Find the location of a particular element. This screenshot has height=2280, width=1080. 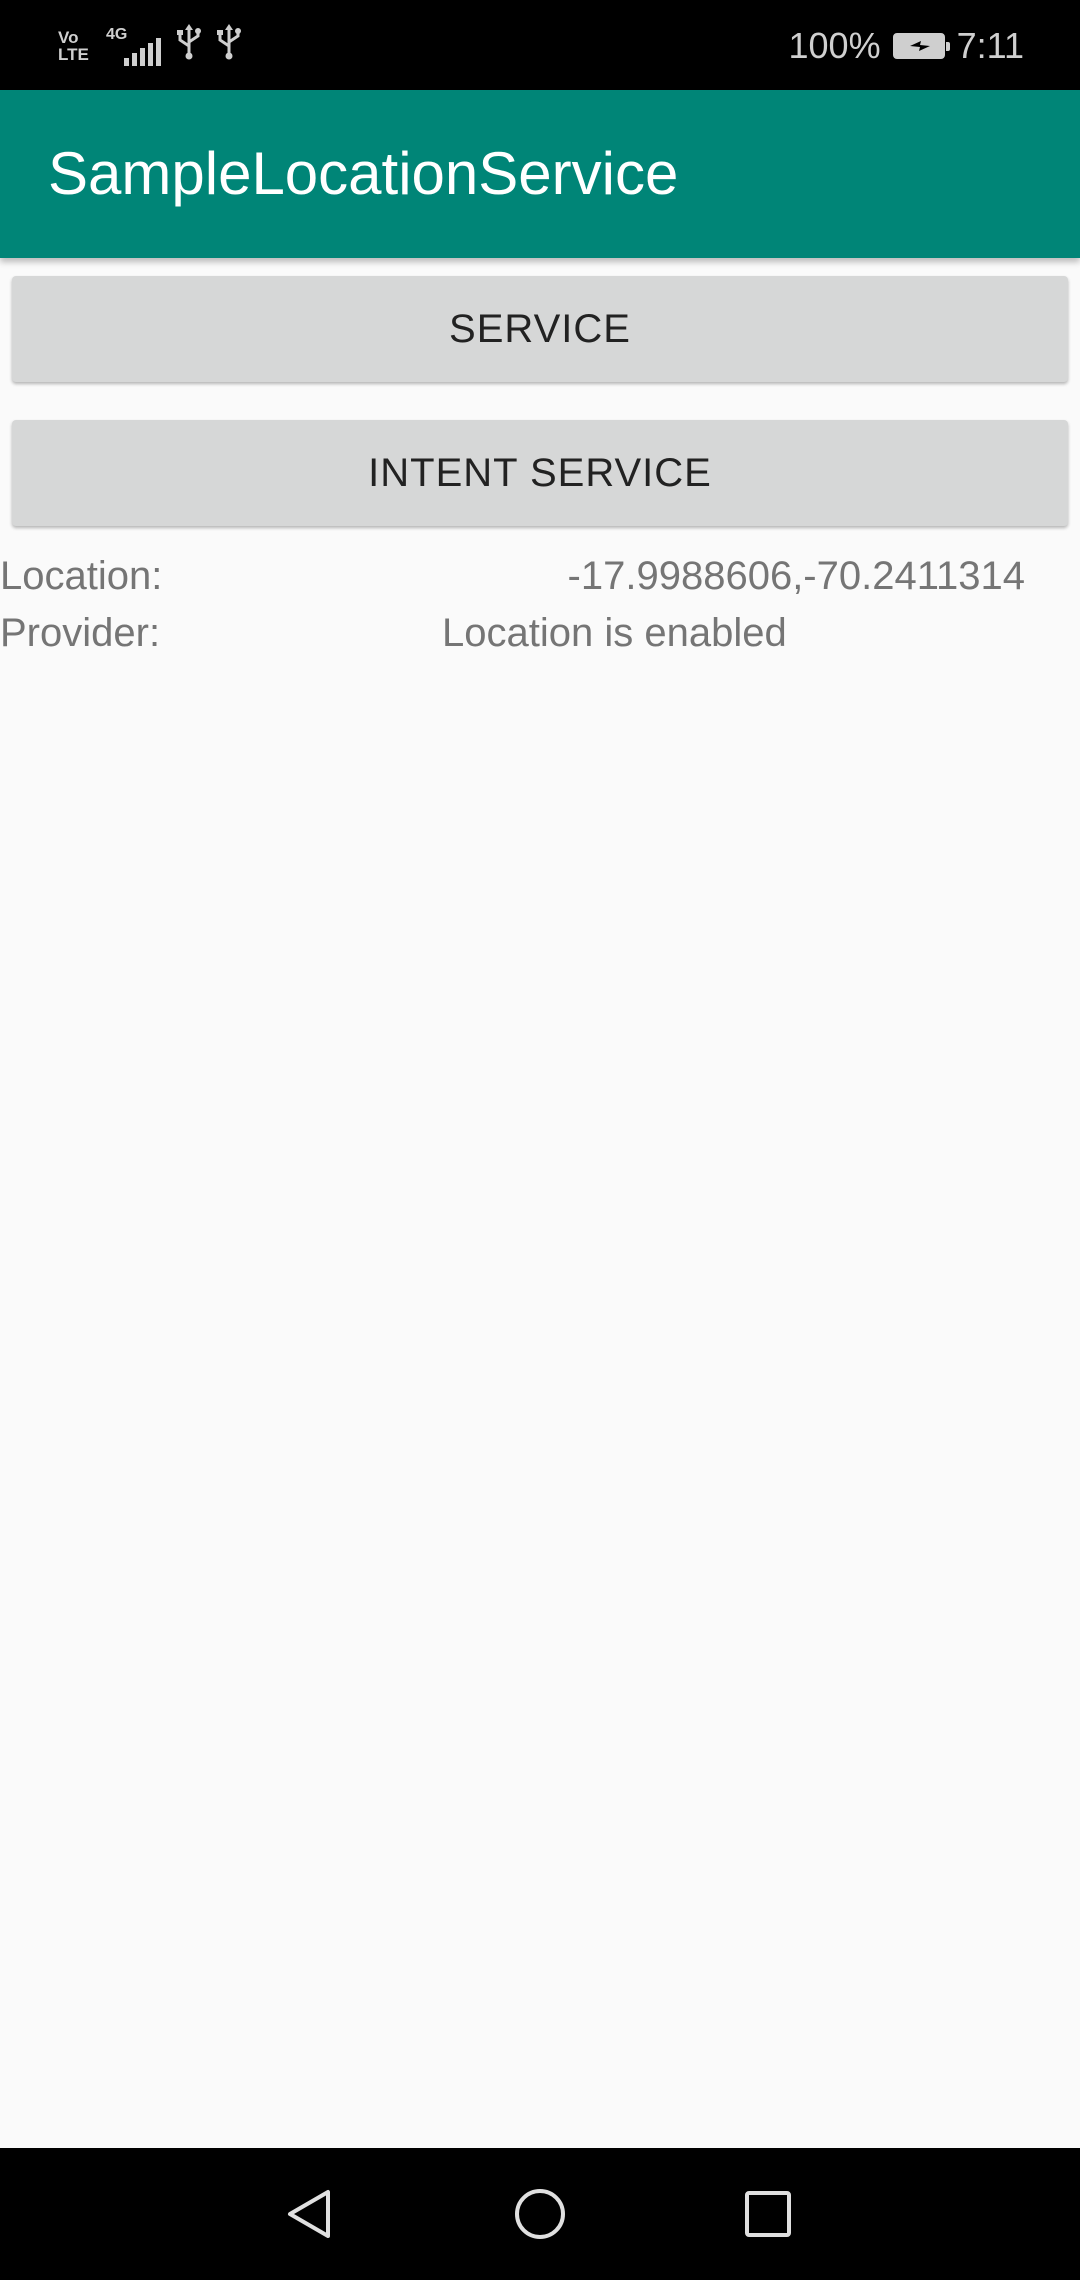

back-button is located at coordinates (310, 2214).